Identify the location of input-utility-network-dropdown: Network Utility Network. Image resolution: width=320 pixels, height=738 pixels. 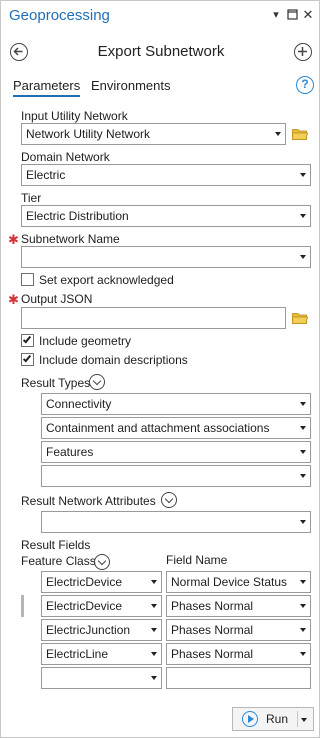
(153, 134).